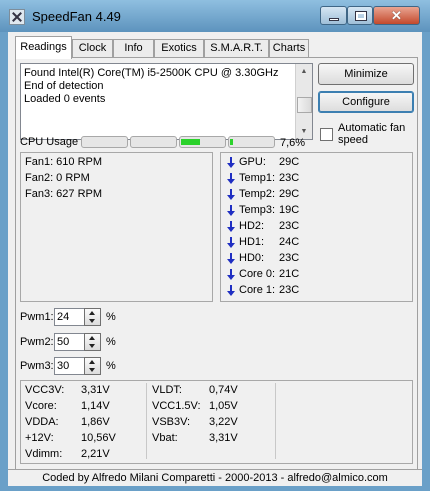  What do you see at coordinates (366, 74) in the screenshot?
I see `minimize-button: Minimize` at bounding box center [366, 74].